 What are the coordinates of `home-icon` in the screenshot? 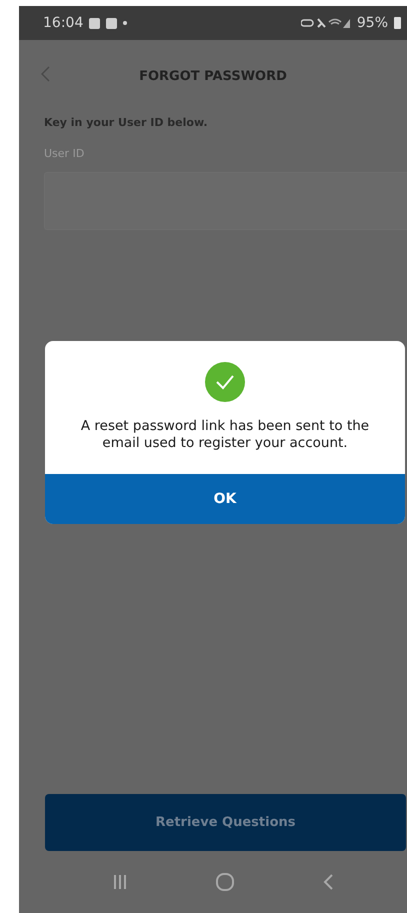 It's located at (225, 882).